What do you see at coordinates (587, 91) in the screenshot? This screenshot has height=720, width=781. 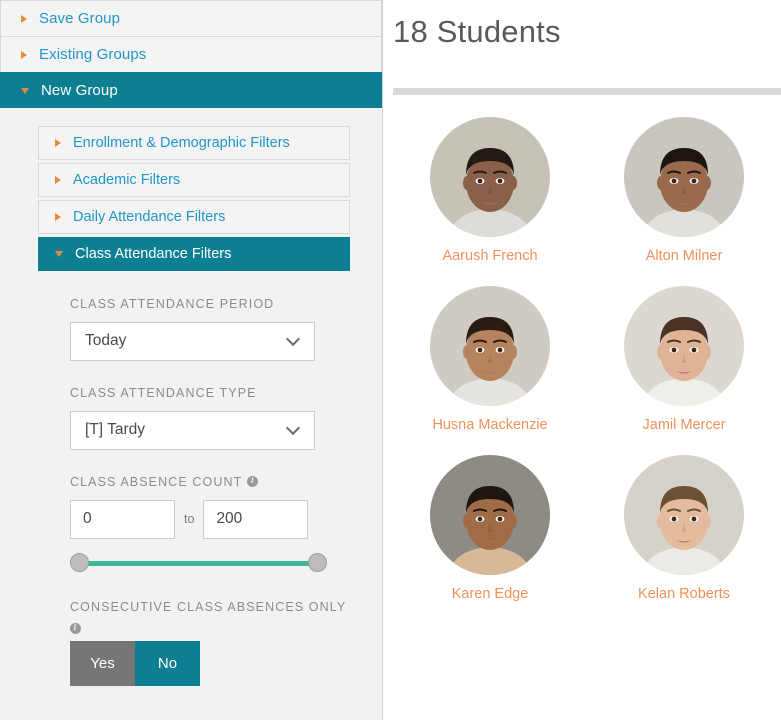 I see `section-divider` at bounding box center [587, 91].